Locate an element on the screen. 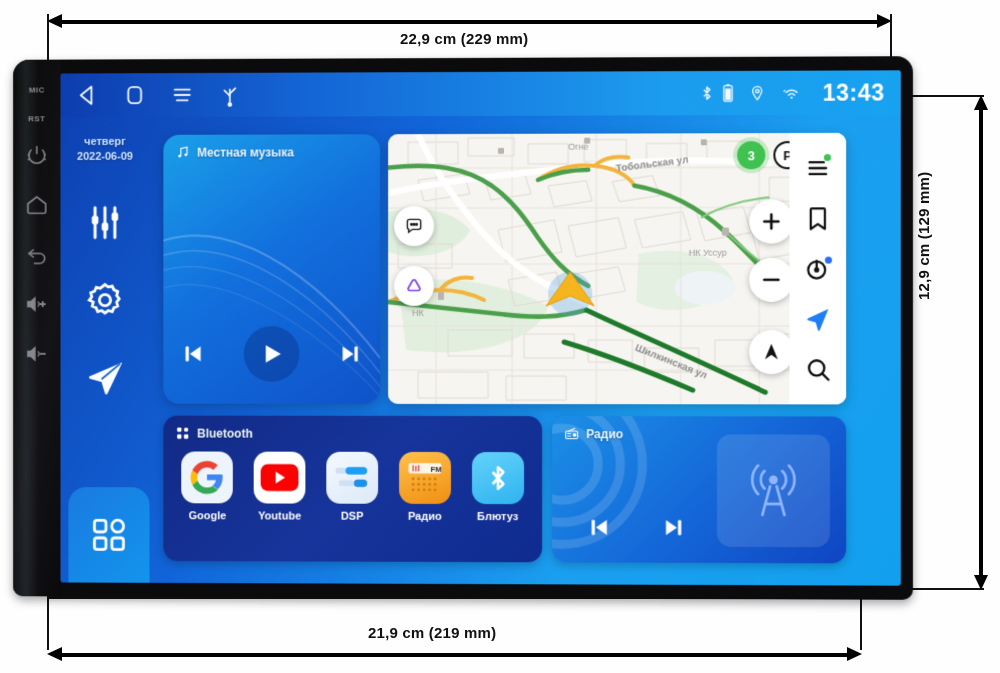 This screenshot has height=673, width=1000. music-controls is located at coordinates (271, 354).